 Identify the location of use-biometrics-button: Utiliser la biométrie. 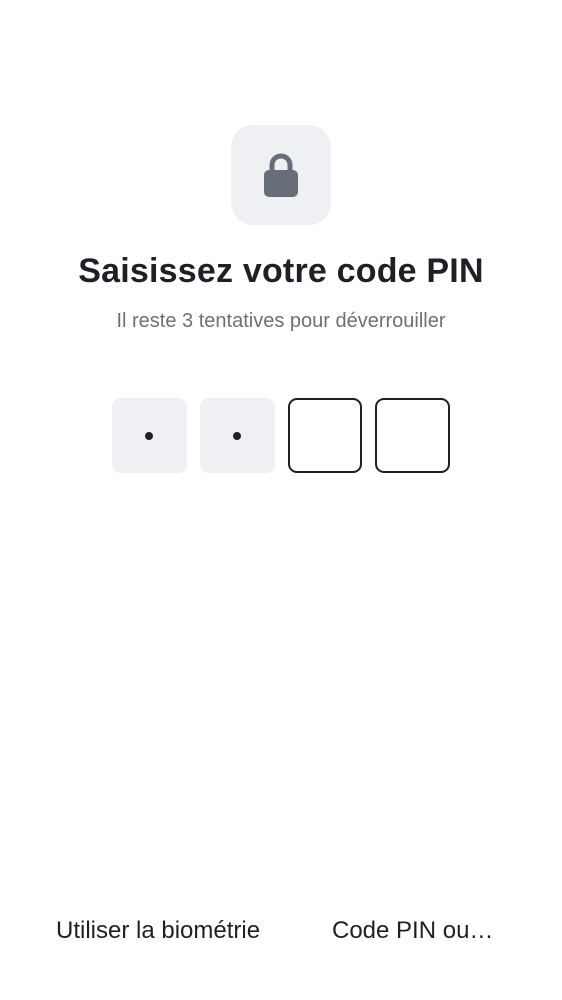
(158, 931).